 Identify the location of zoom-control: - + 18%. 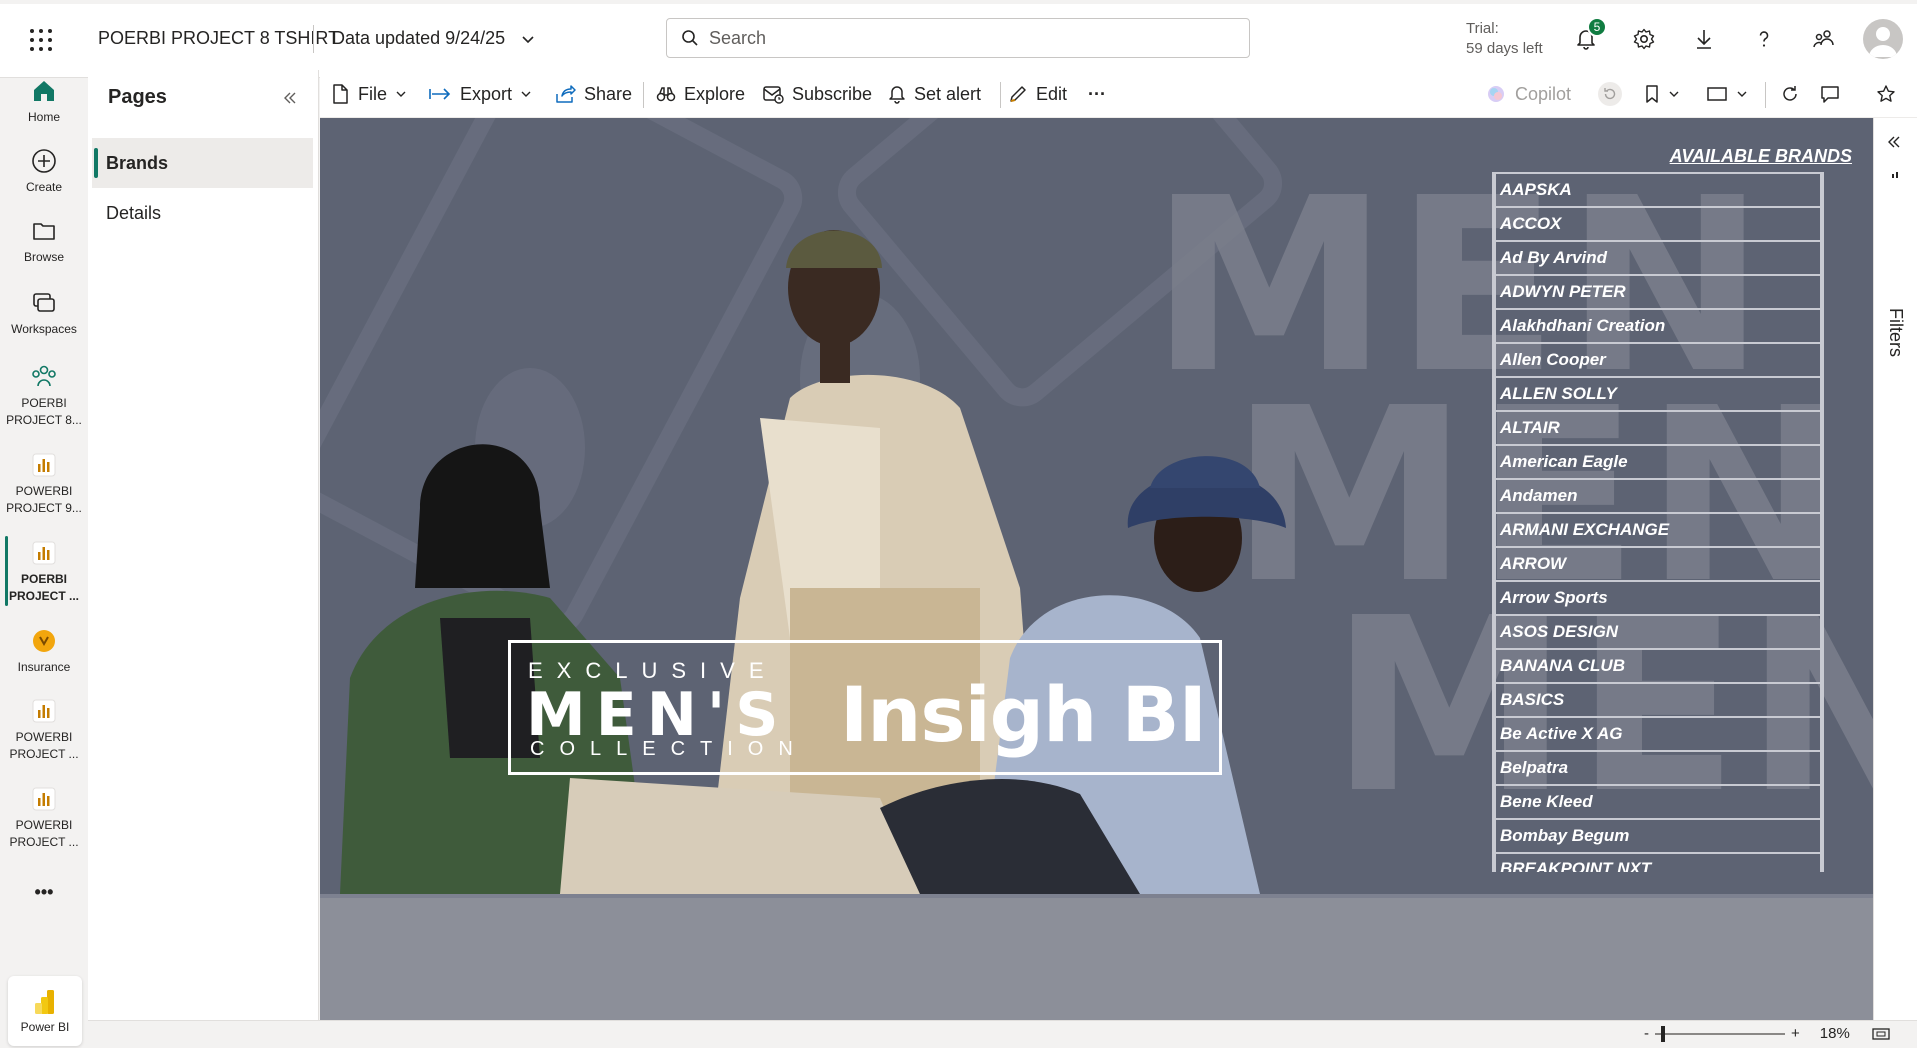
(1767, 1033).